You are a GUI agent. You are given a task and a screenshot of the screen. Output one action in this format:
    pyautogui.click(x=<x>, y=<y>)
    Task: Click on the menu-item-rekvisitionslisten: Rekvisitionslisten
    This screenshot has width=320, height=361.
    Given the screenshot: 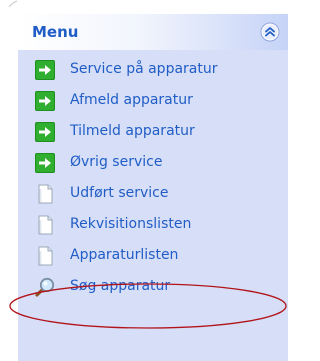 What is the action you would take?
    pyautogui.click(x=153, y=224)
    